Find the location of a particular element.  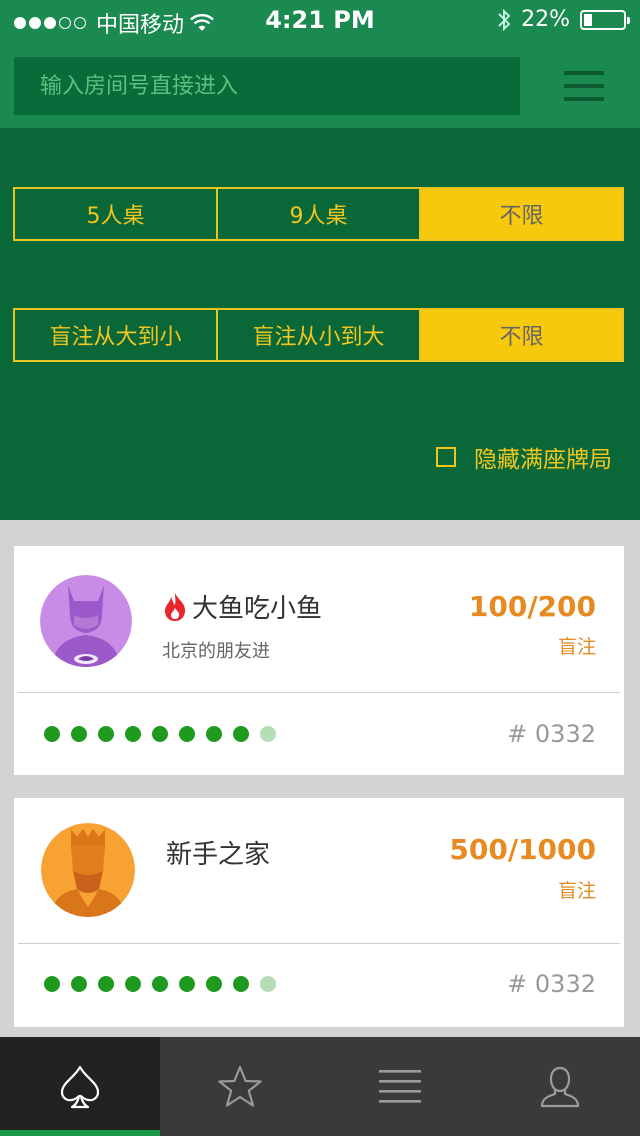

blind-order-filter: 盲注从大到小 盲注从小到大 不限 is located at coordinates (318, 335).